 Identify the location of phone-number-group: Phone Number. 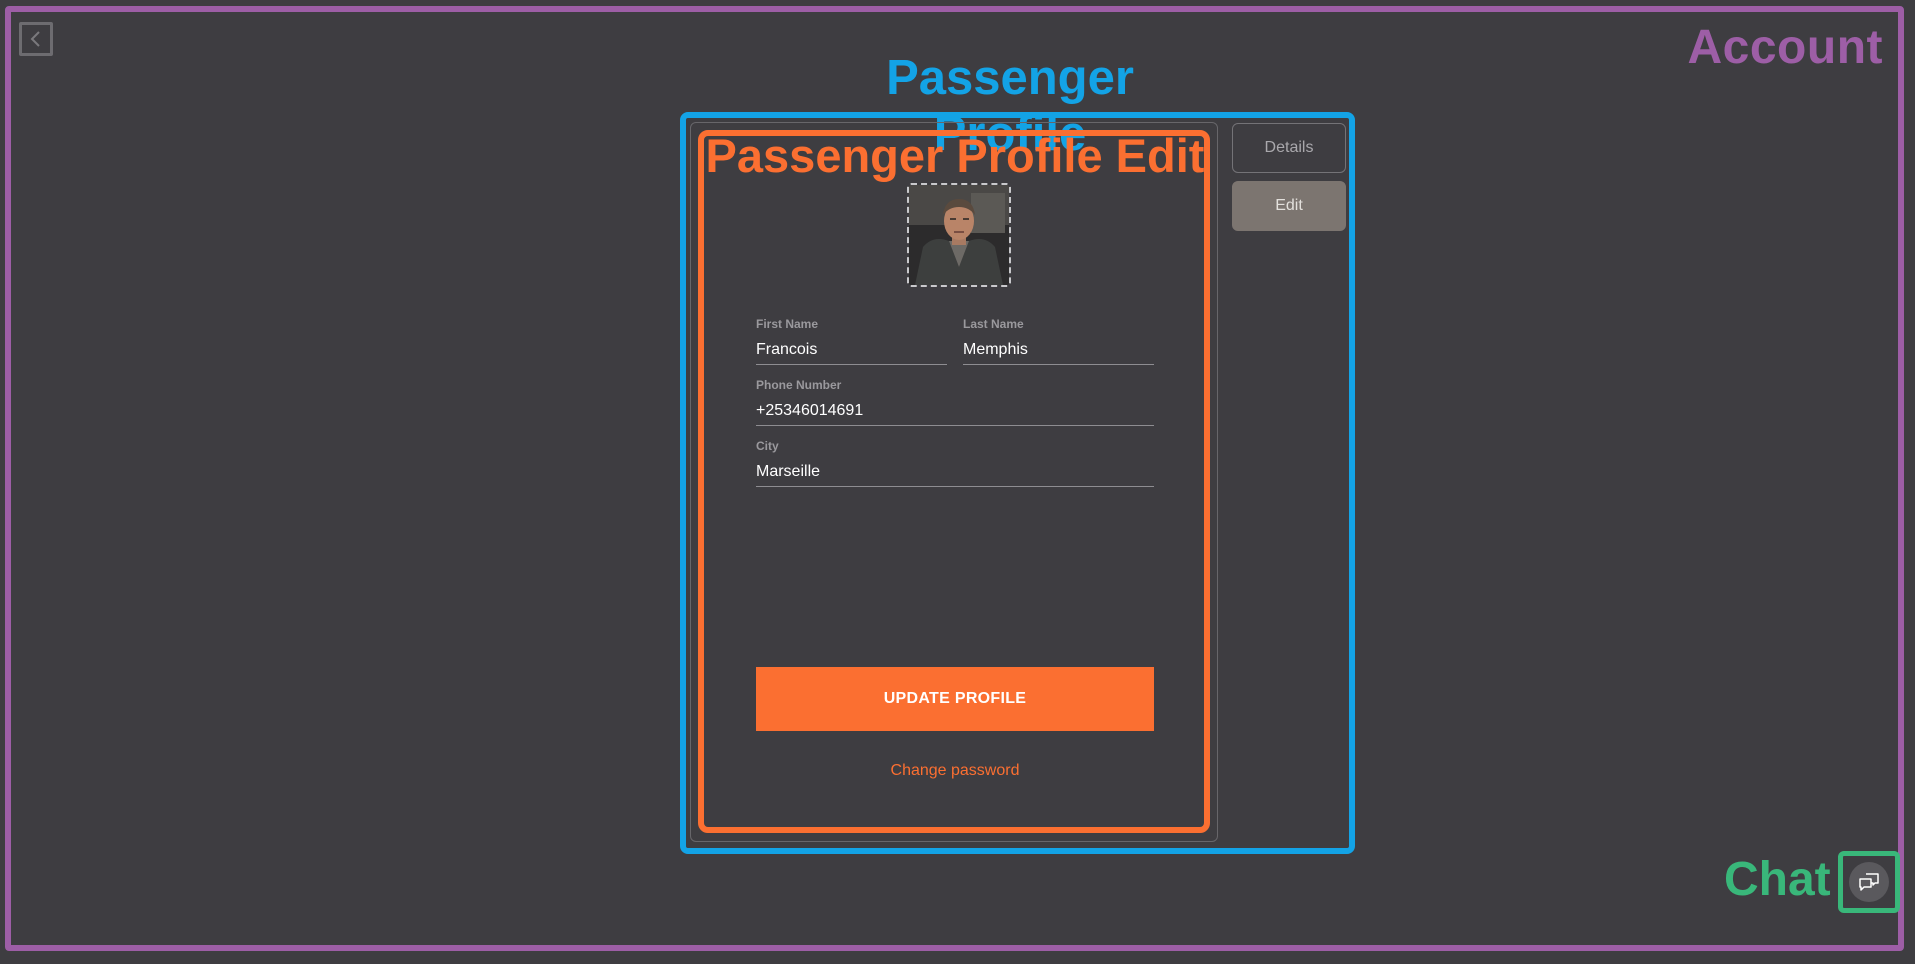
(955, 402).